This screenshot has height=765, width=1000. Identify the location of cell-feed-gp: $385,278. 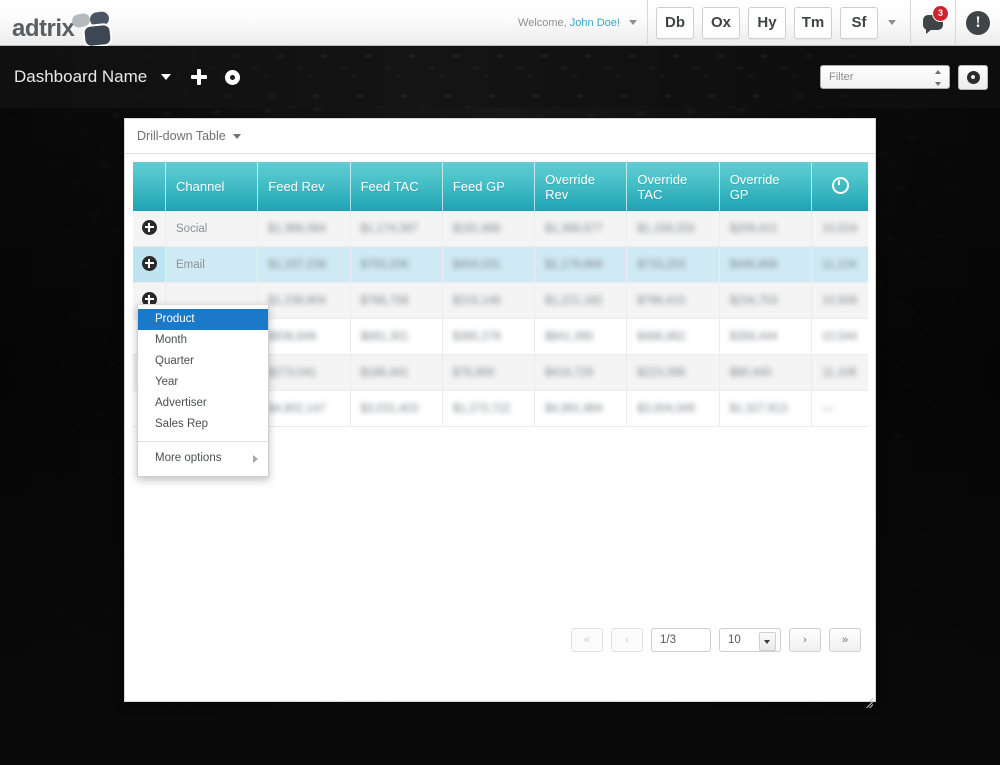
(489, 336).